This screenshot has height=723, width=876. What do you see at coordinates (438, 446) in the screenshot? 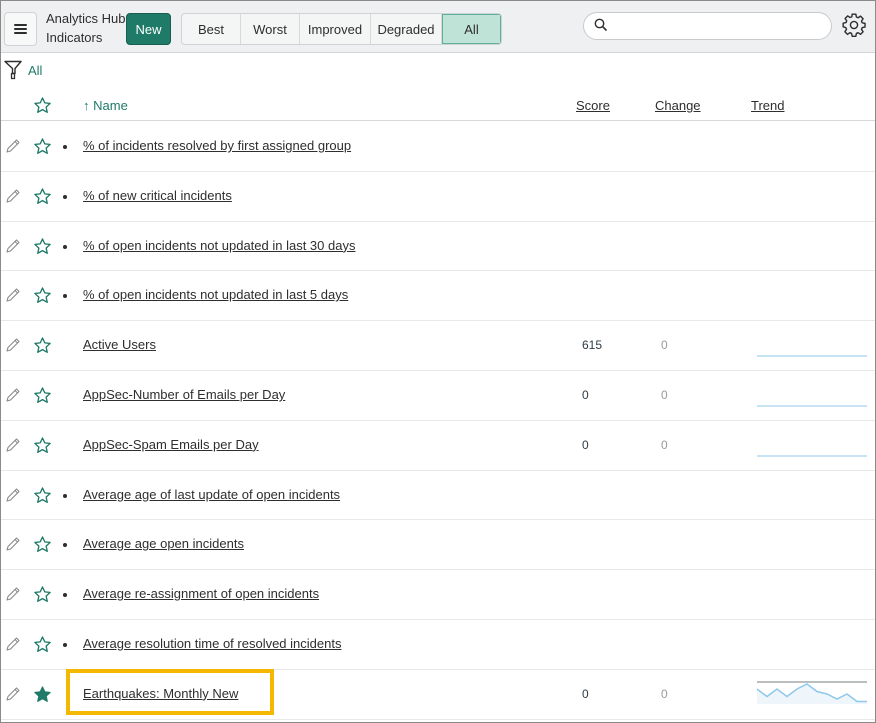
I see `table-row: AppSec-Spam Emails per Day 0 0` at bounding box center [438, 446].